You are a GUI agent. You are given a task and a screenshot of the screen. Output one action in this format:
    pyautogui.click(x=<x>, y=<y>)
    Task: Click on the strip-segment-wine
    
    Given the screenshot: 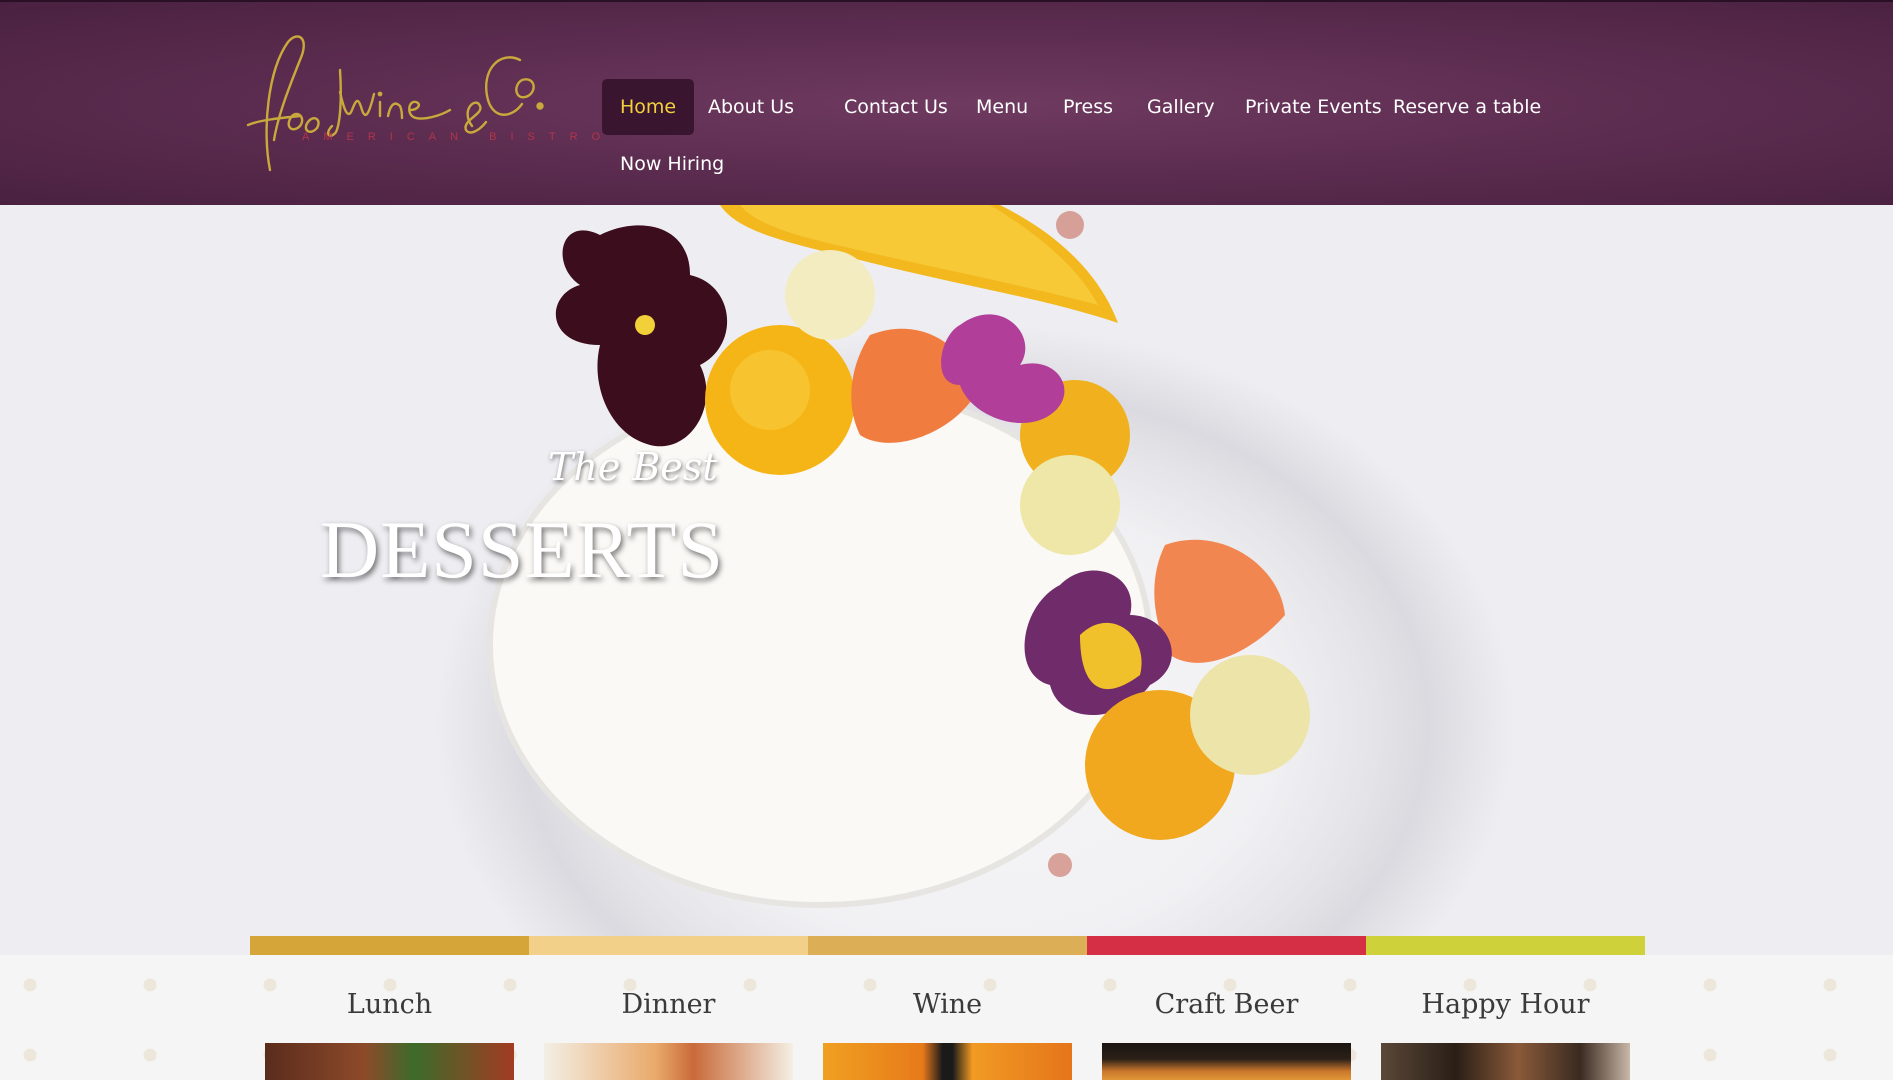 What is the action you would take?
    pyautogui.click(x=947, y=945)
    